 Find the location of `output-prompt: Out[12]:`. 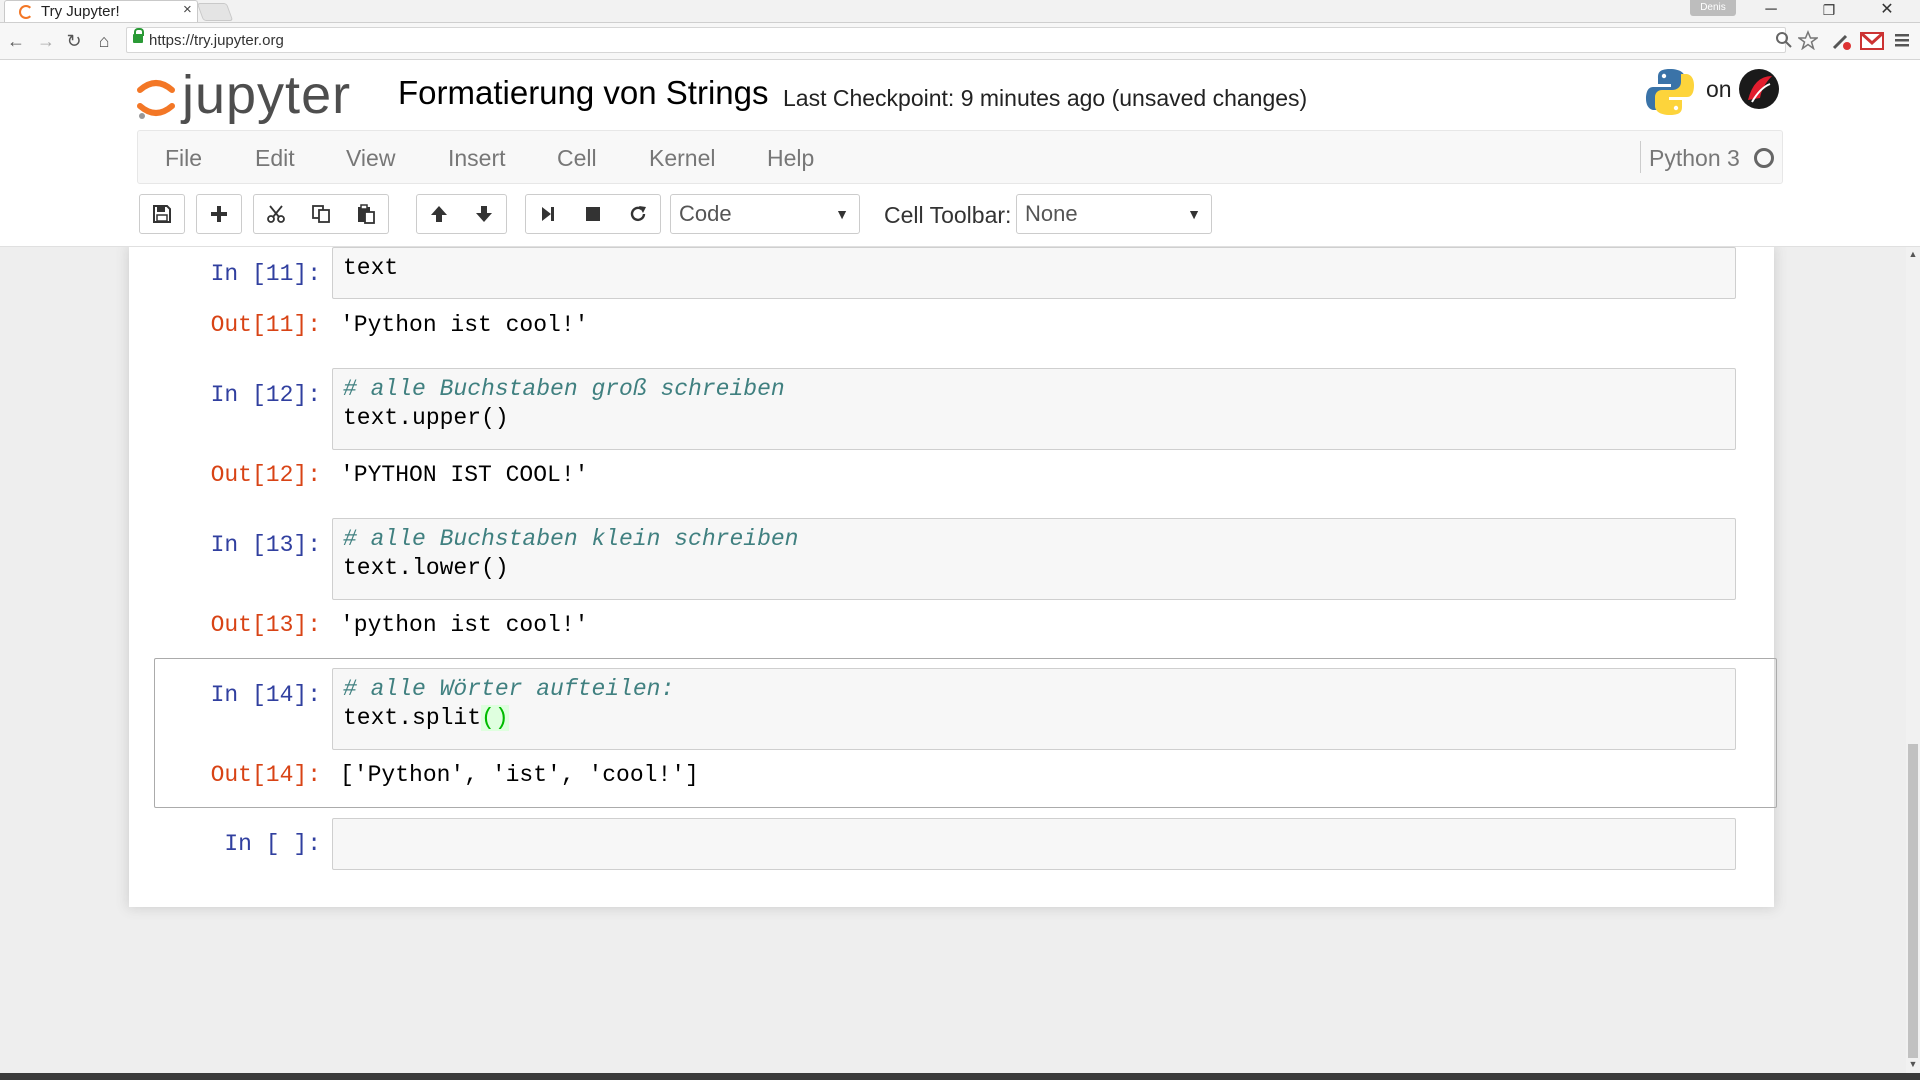

output-prompt: Out[12]: is located at coordinates (265, 475).